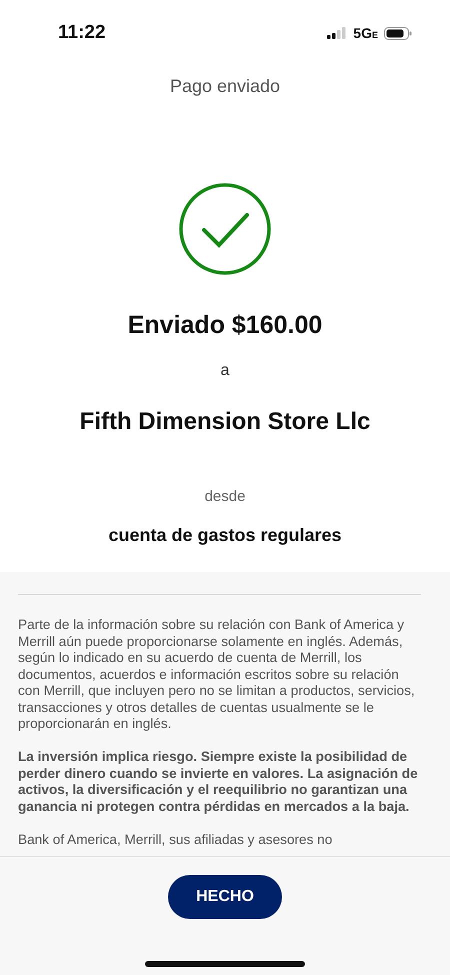 The height and width of the screenshot is (975, 450). I want to click on amount-text: Enviado $160.00, so click(225, 325).